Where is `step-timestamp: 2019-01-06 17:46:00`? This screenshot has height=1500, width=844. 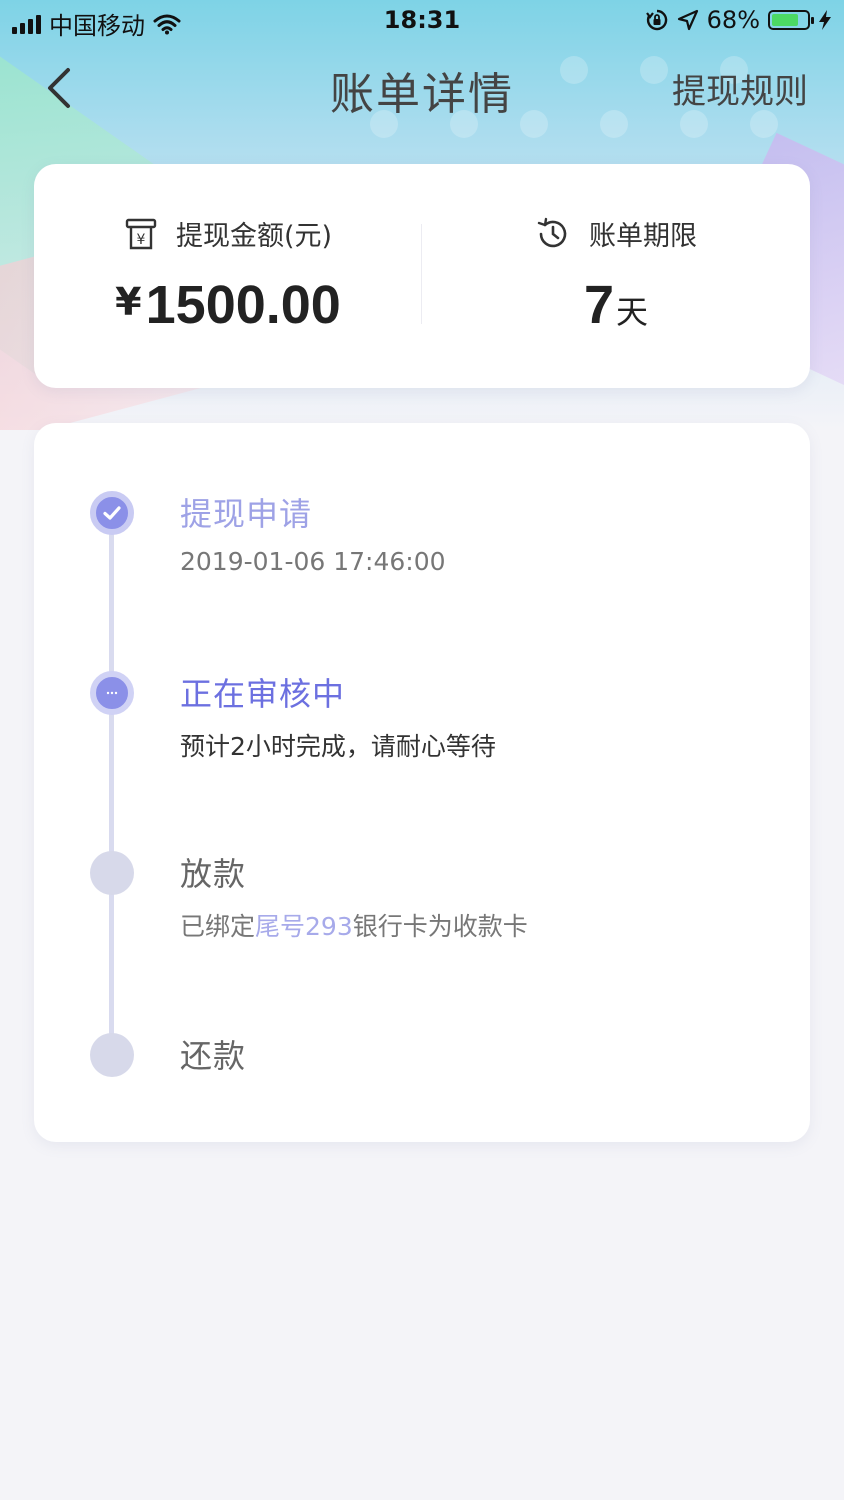 step-timestamp: 2019-01-06 17:46:00 is located at coordinates (313, 561).